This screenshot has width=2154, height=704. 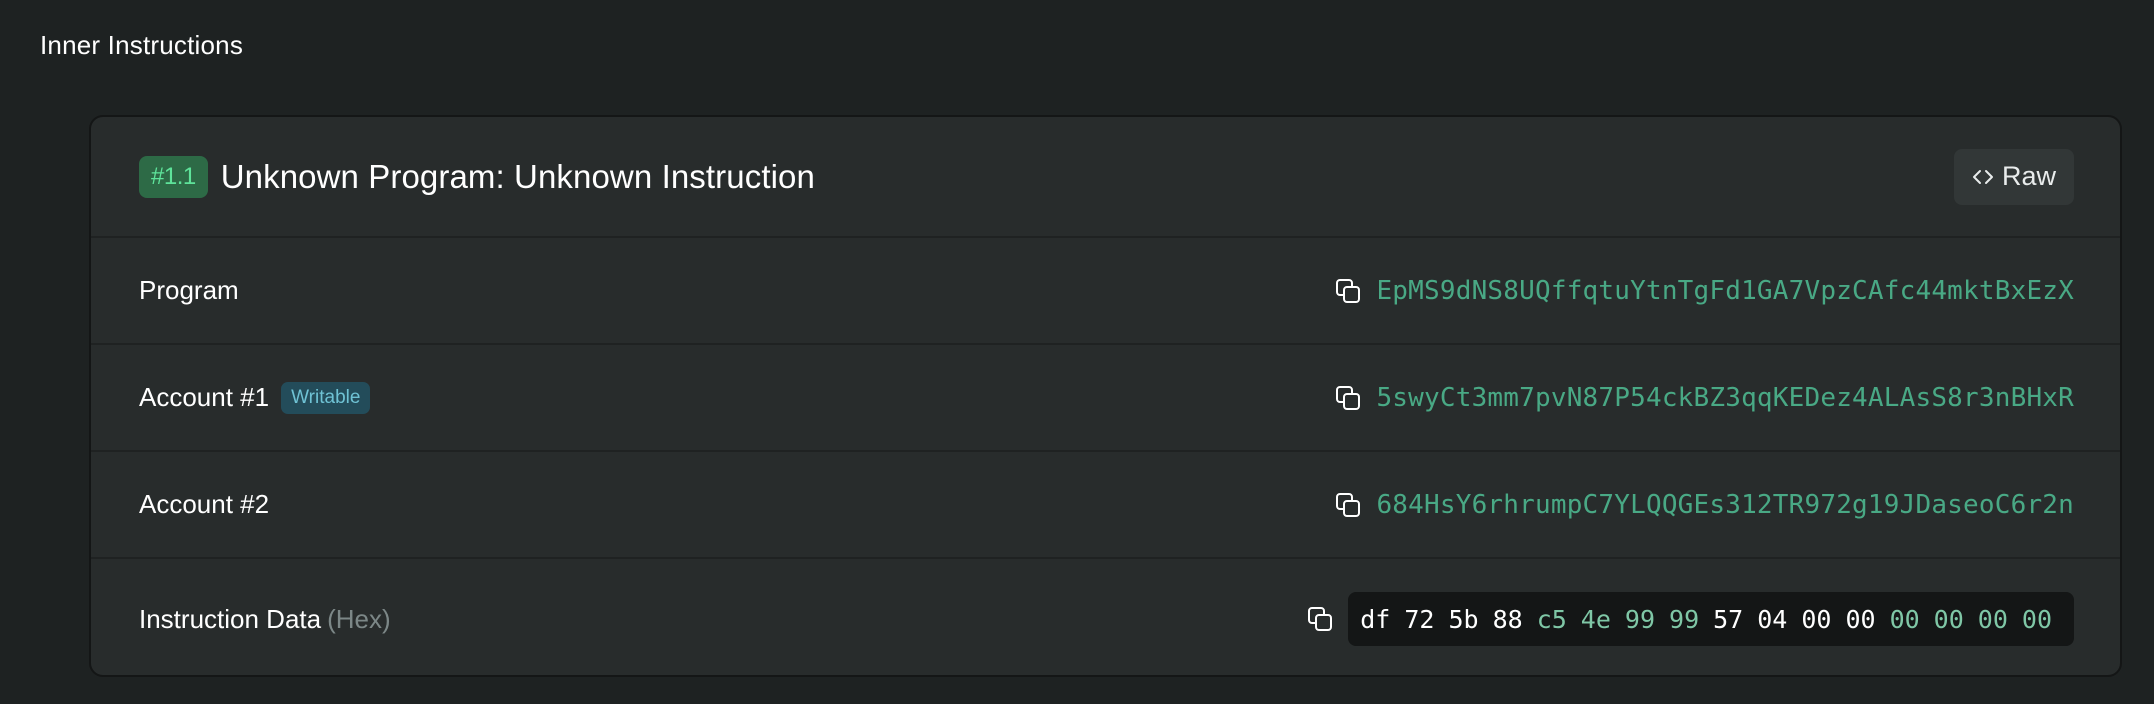 I want to click on raw-button: Raw, so click(x=2013, y=176).